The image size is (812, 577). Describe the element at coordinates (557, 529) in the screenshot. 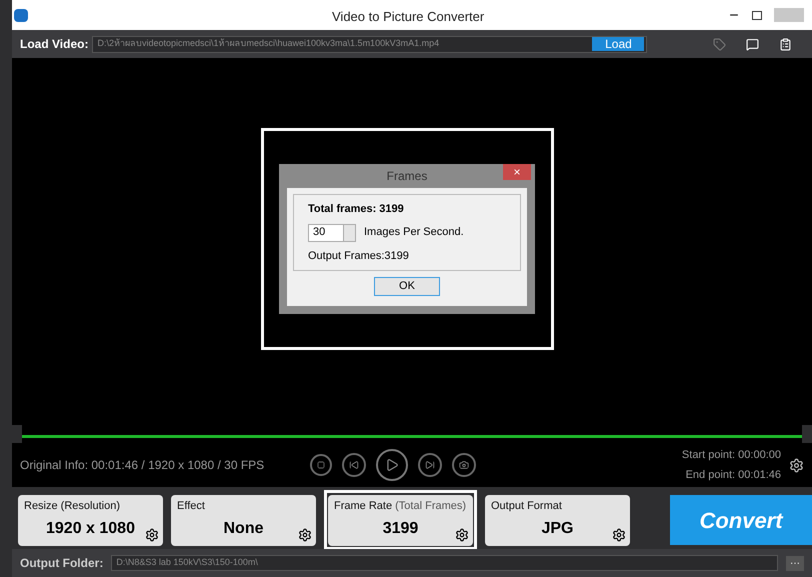

I see `card-value: JPG` at that location.